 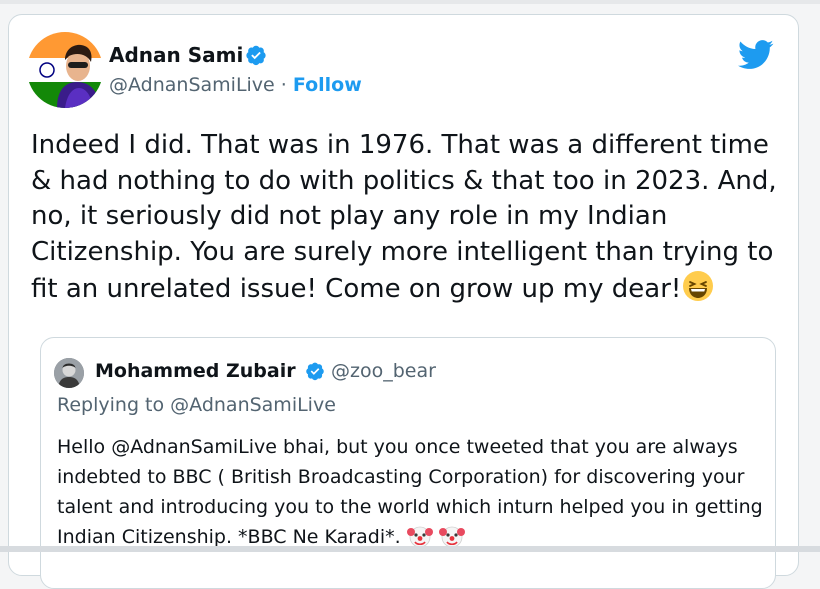 What do you see at coordinates (410, 2) in the screenshot?
I see `page-top-strip` at bounding box center [410, 2].